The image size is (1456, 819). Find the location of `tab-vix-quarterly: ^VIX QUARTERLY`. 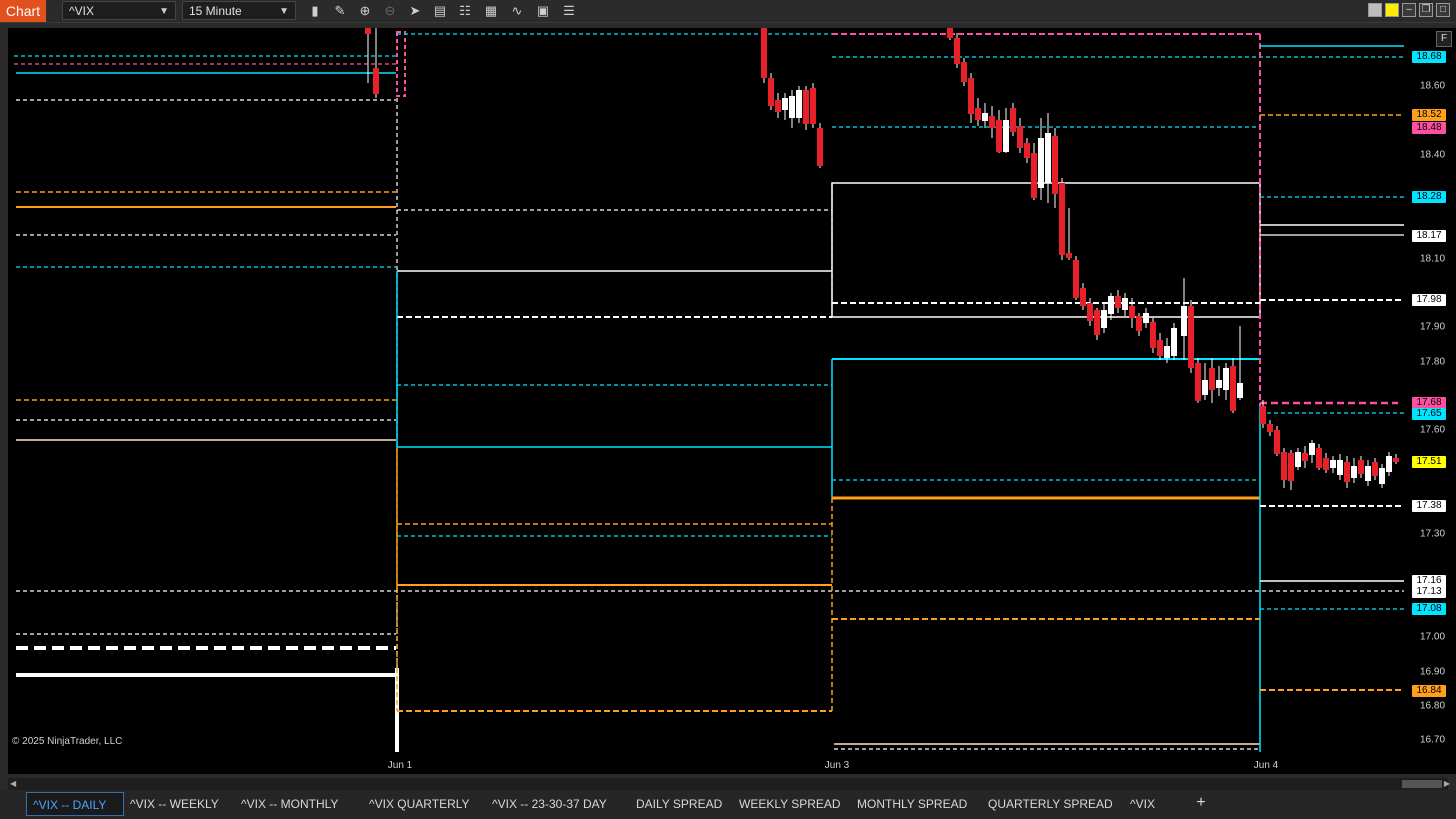

tab-vix-quarterly: ^VIX QUARTERLY is located at coordinates (419, 804).